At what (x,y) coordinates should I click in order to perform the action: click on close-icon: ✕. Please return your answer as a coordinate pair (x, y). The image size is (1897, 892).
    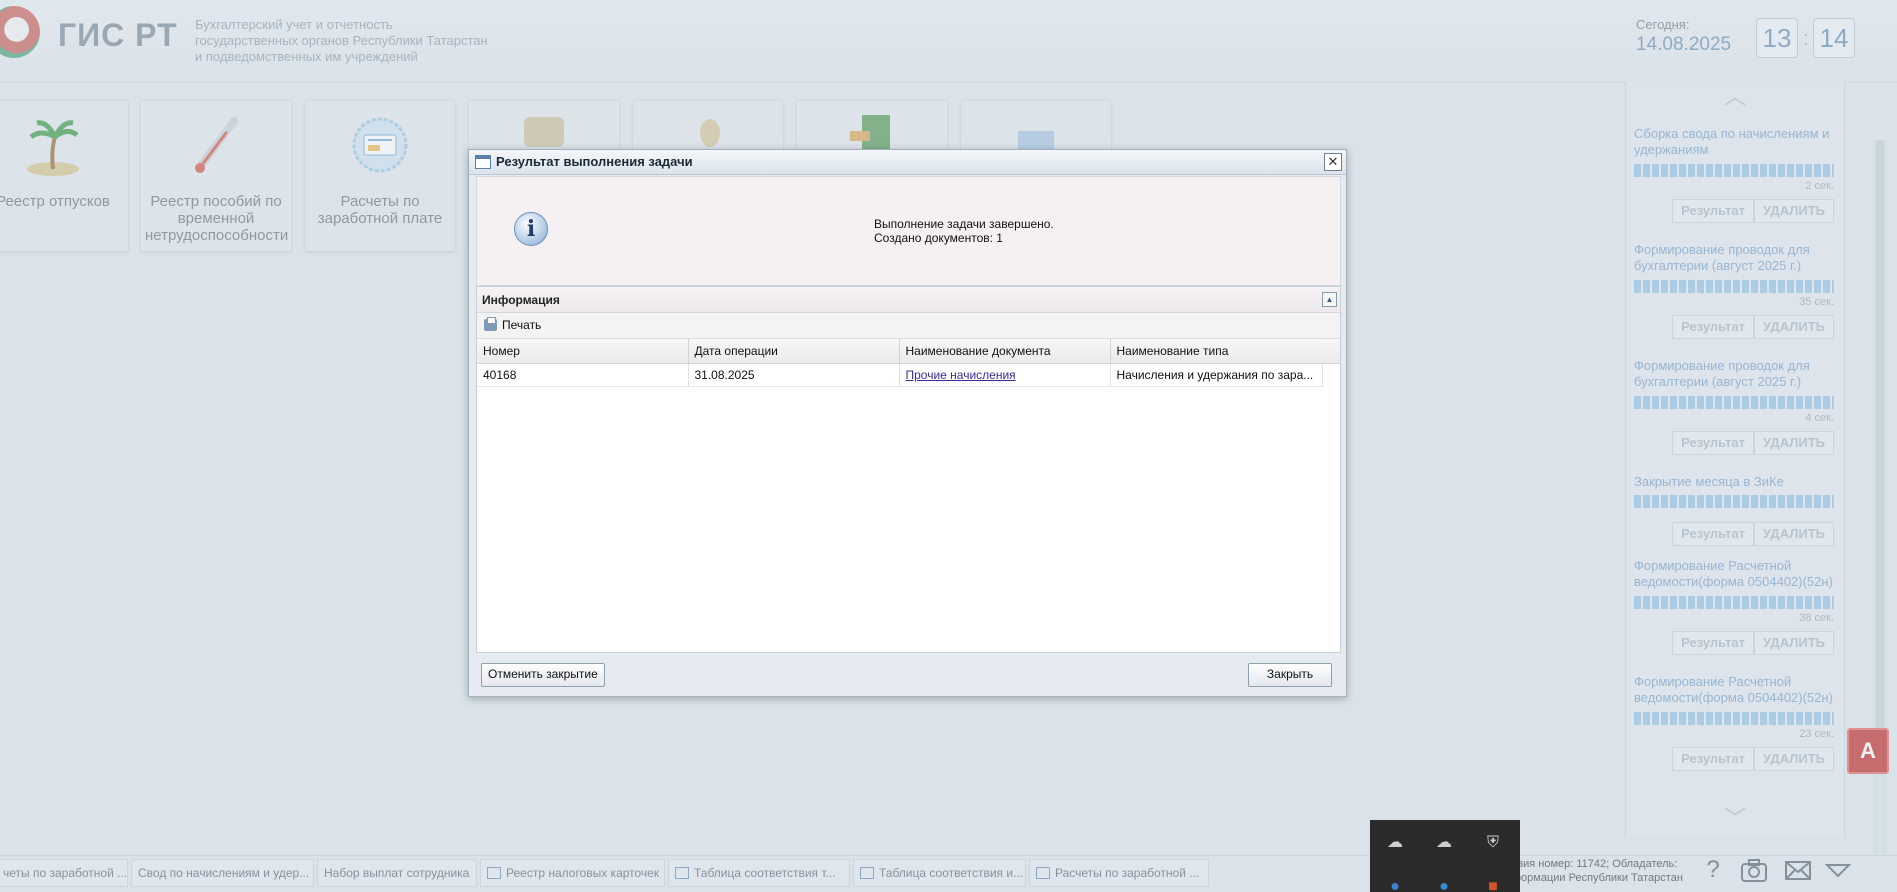
    Looking at the image, I should click on (1333, 162).